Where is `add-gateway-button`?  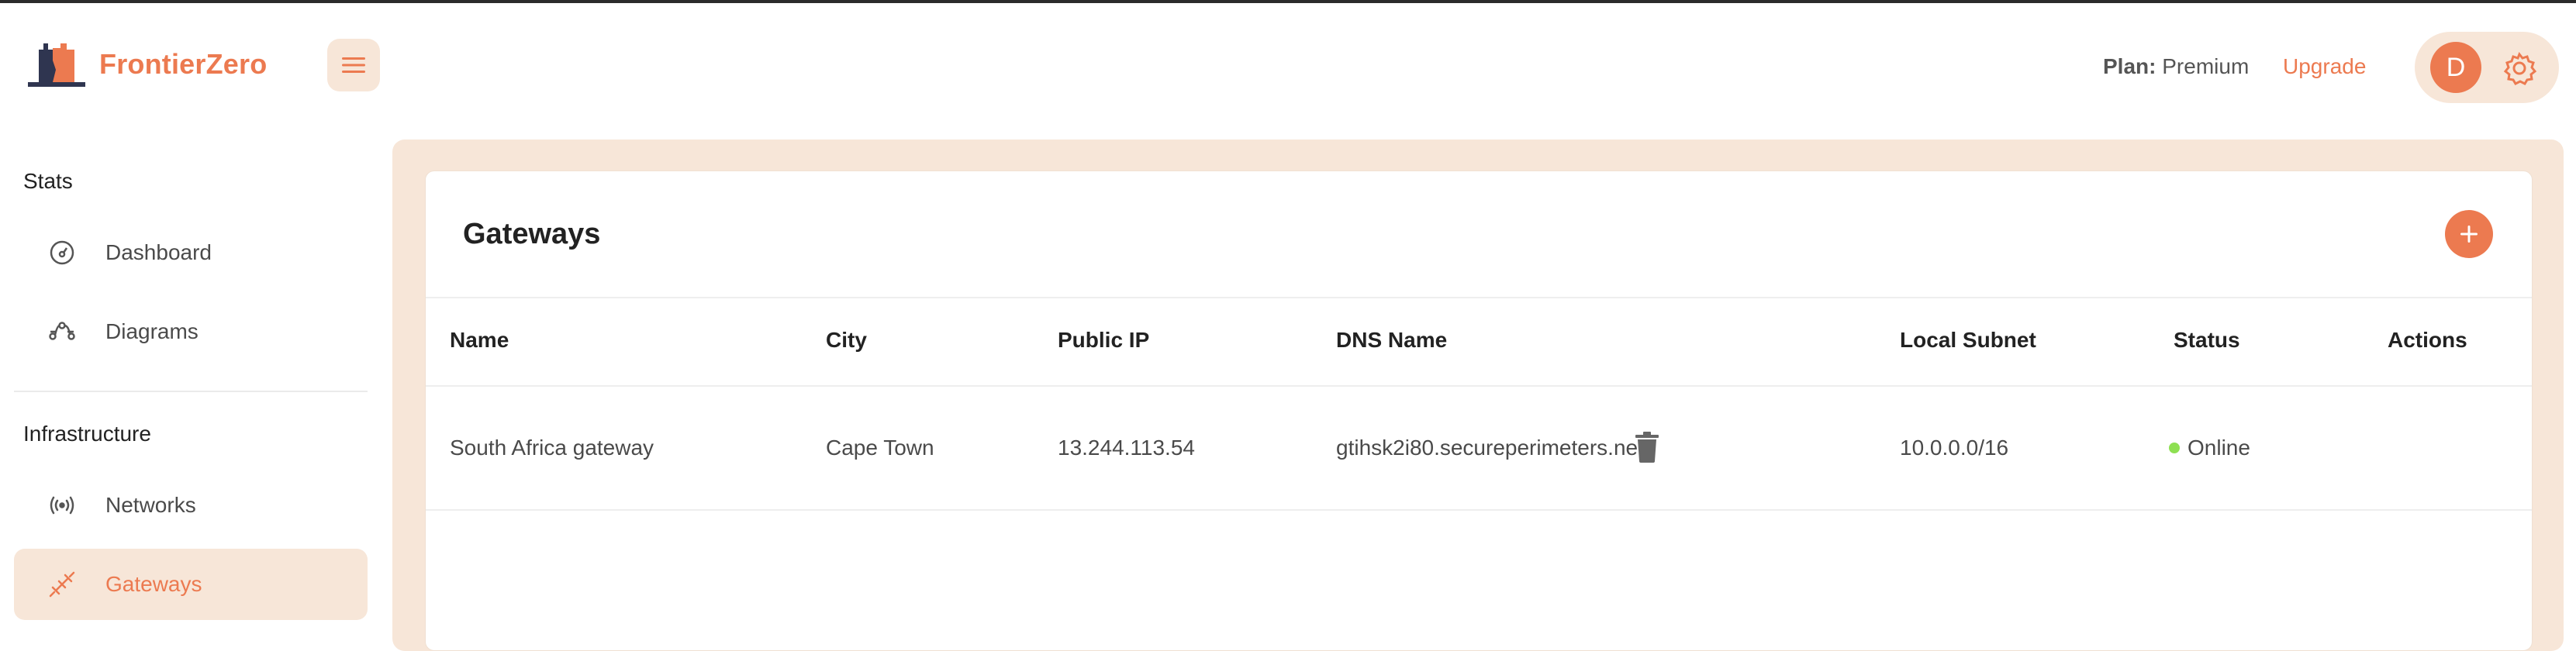 add-gateway-button is located at coordinates (2469, 234).